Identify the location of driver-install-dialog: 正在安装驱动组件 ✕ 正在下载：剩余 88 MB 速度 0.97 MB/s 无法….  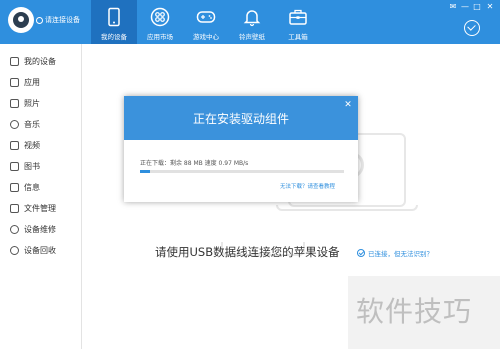
(241, 149).